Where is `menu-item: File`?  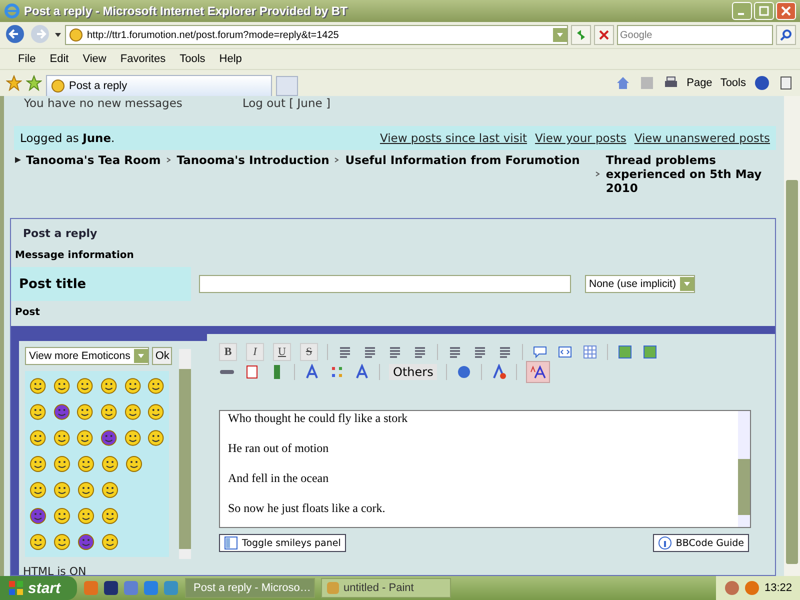 menu-item: File is located at coordinates (27, 59).